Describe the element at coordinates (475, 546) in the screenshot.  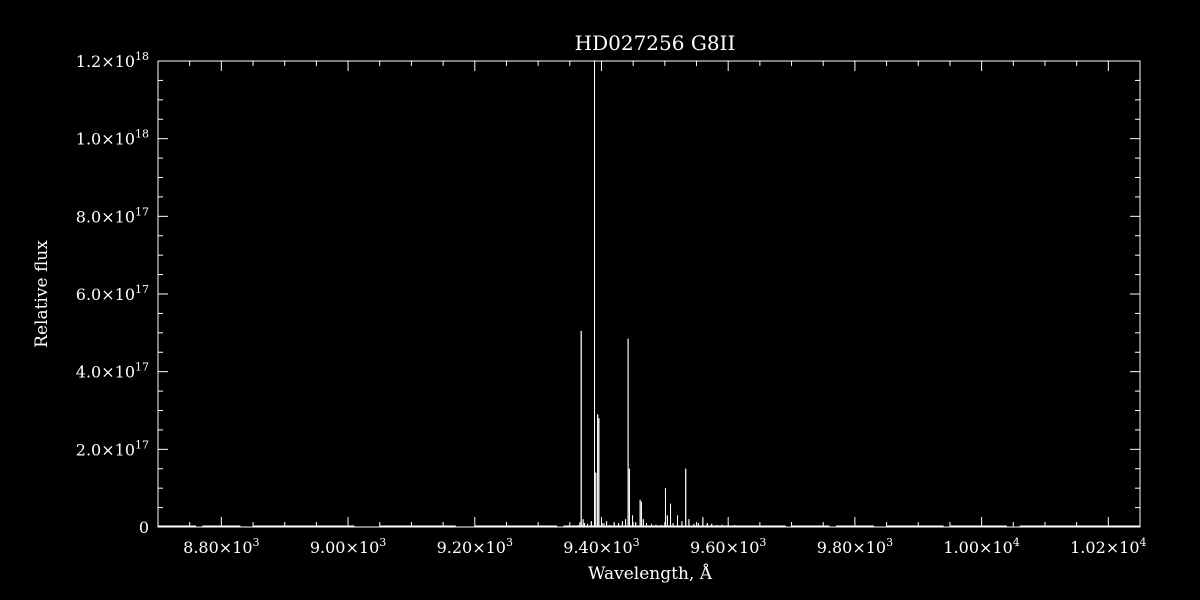
I see `x-tick-label: 9.20×103` at that location.